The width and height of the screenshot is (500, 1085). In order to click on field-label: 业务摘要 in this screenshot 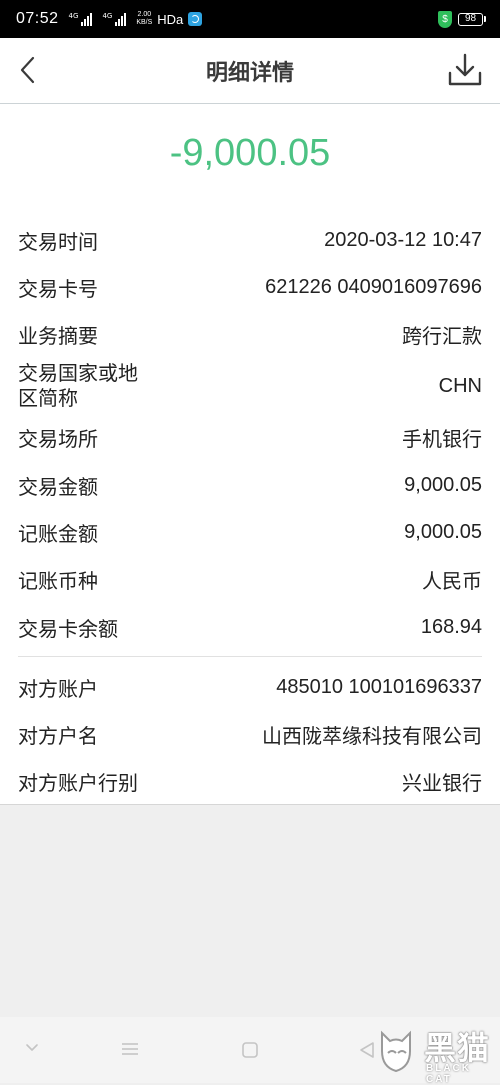, I will do `click(58, 335)`.